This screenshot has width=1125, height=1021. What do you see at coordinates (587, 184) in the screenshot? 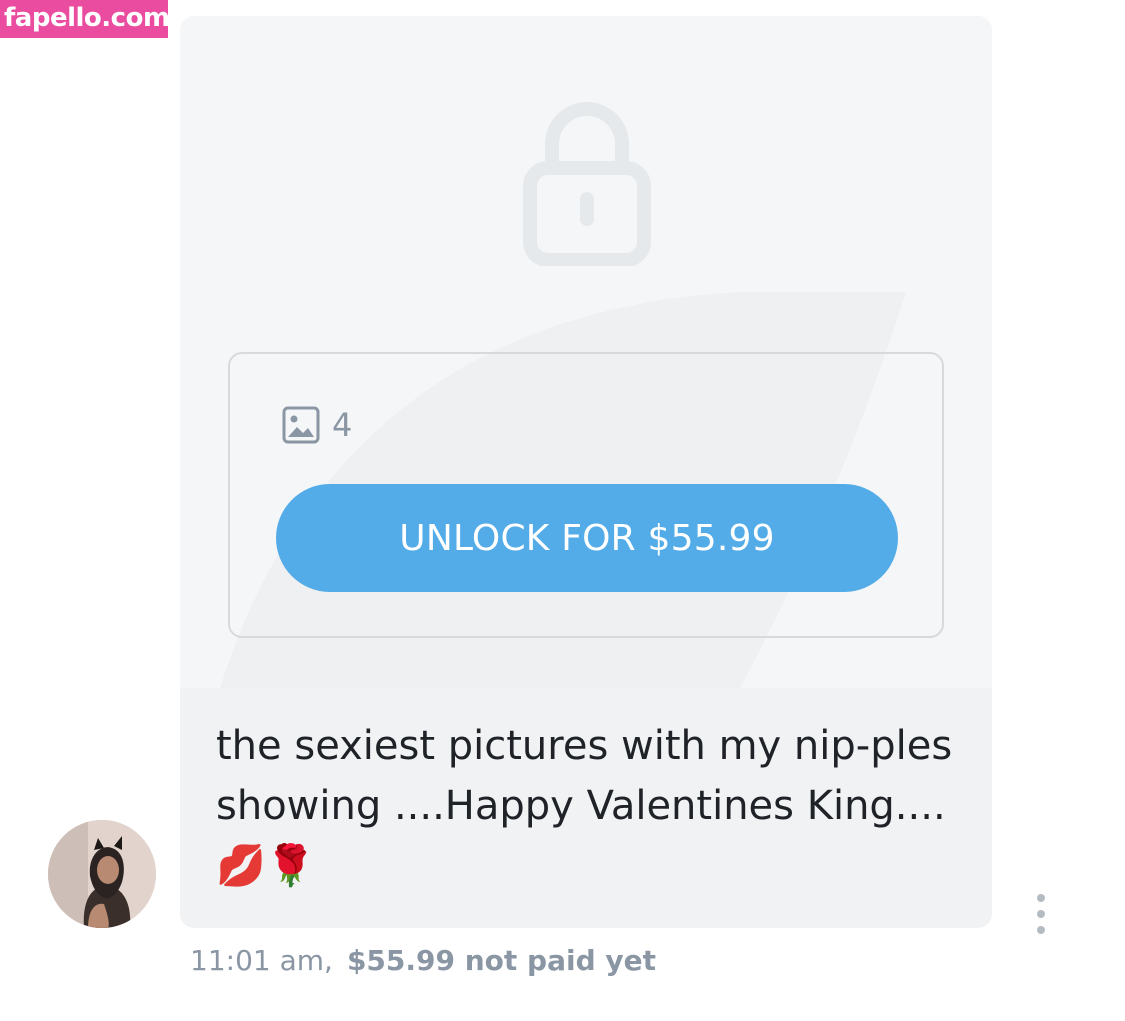
I see `lock-icon` at bounding box center [587, 184].